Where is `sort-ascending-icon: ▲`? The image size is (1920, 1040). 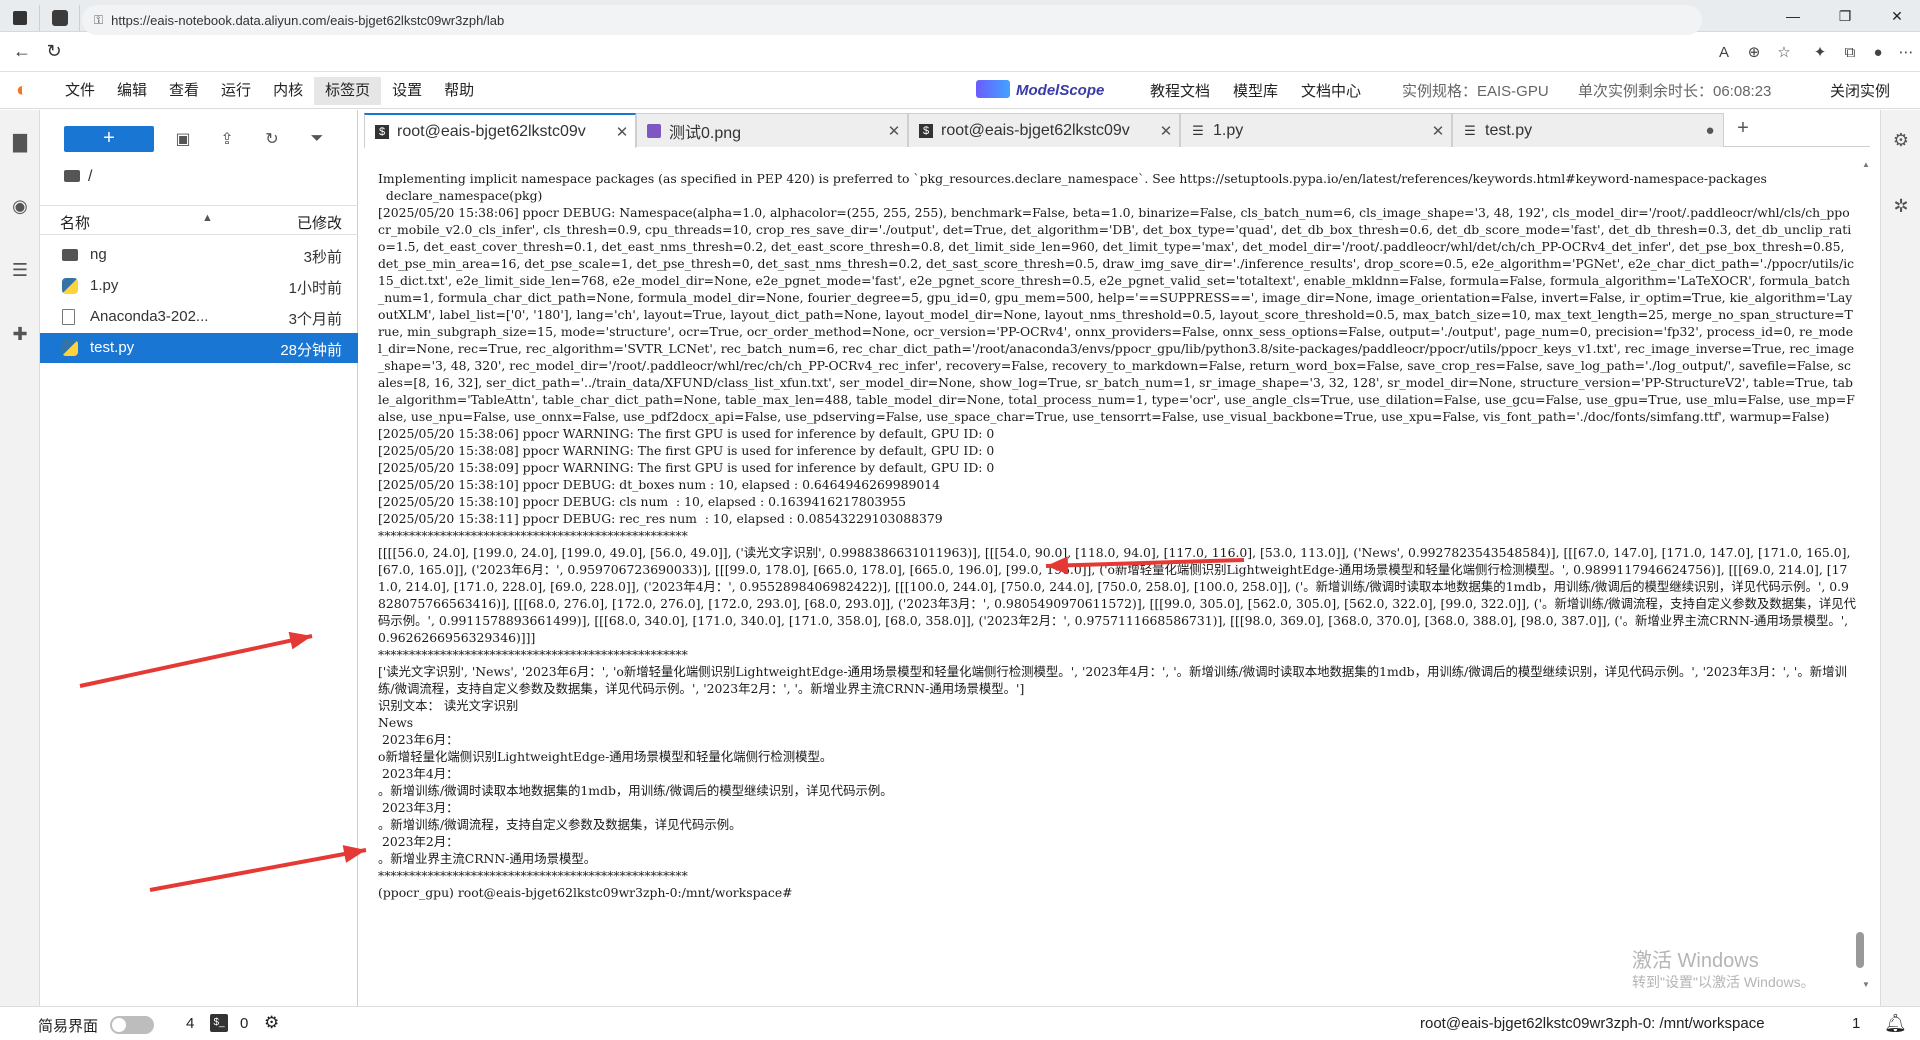 sort-ascending-icon: ▲ is located at coordinates (207, 218).